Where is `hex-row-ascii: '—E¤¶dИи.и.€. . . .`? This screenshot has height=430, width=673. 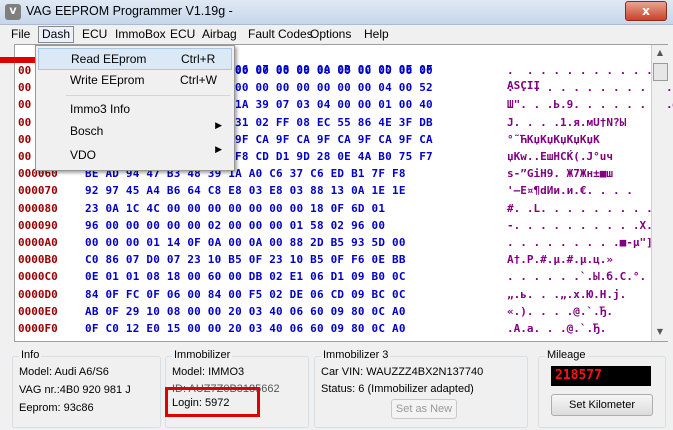
hex-row-ascii: '—E¤¶dИи.и.€. . . . is located at coordinates (570, 191).